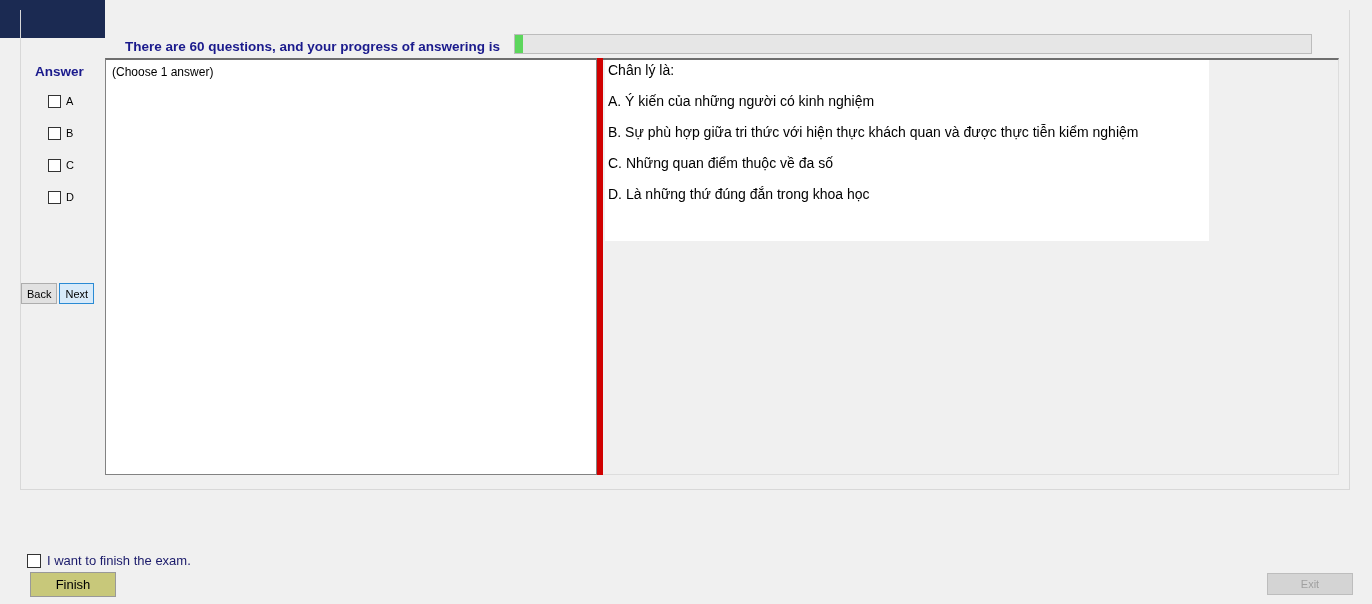 This screenshot has height=604, width=1372. I want to click on option-label: B, so click(70, 133).